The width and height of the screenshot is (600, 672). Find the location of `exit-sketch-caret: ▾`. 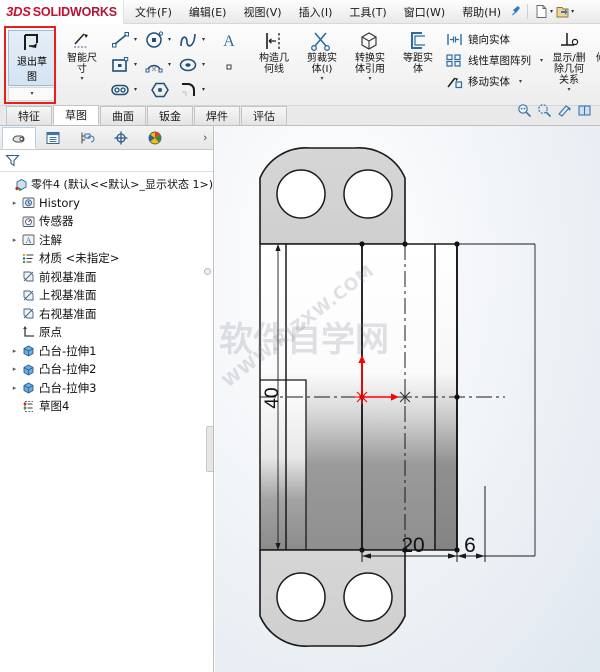

exit-sketch-caret: ▾ is located at coordinates (31, 94).